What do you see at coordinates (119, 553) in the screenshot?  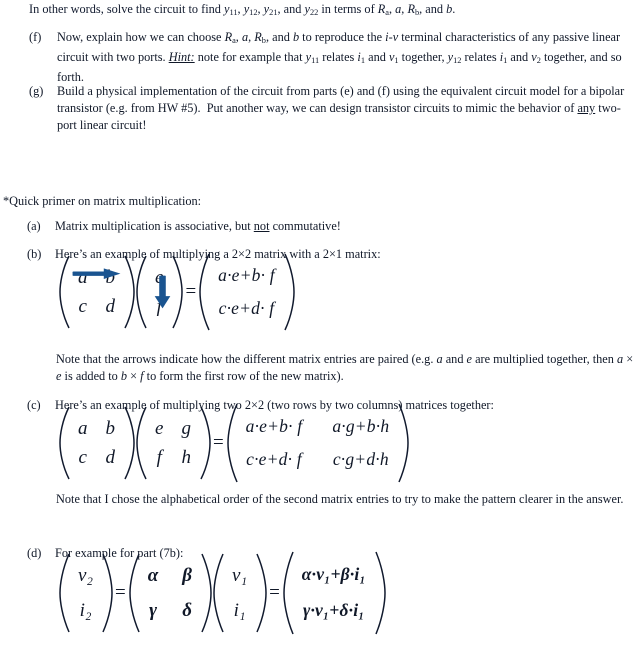 I see `primer-item-d-body: For example for part (7b):` at bounding box center [119, 553].